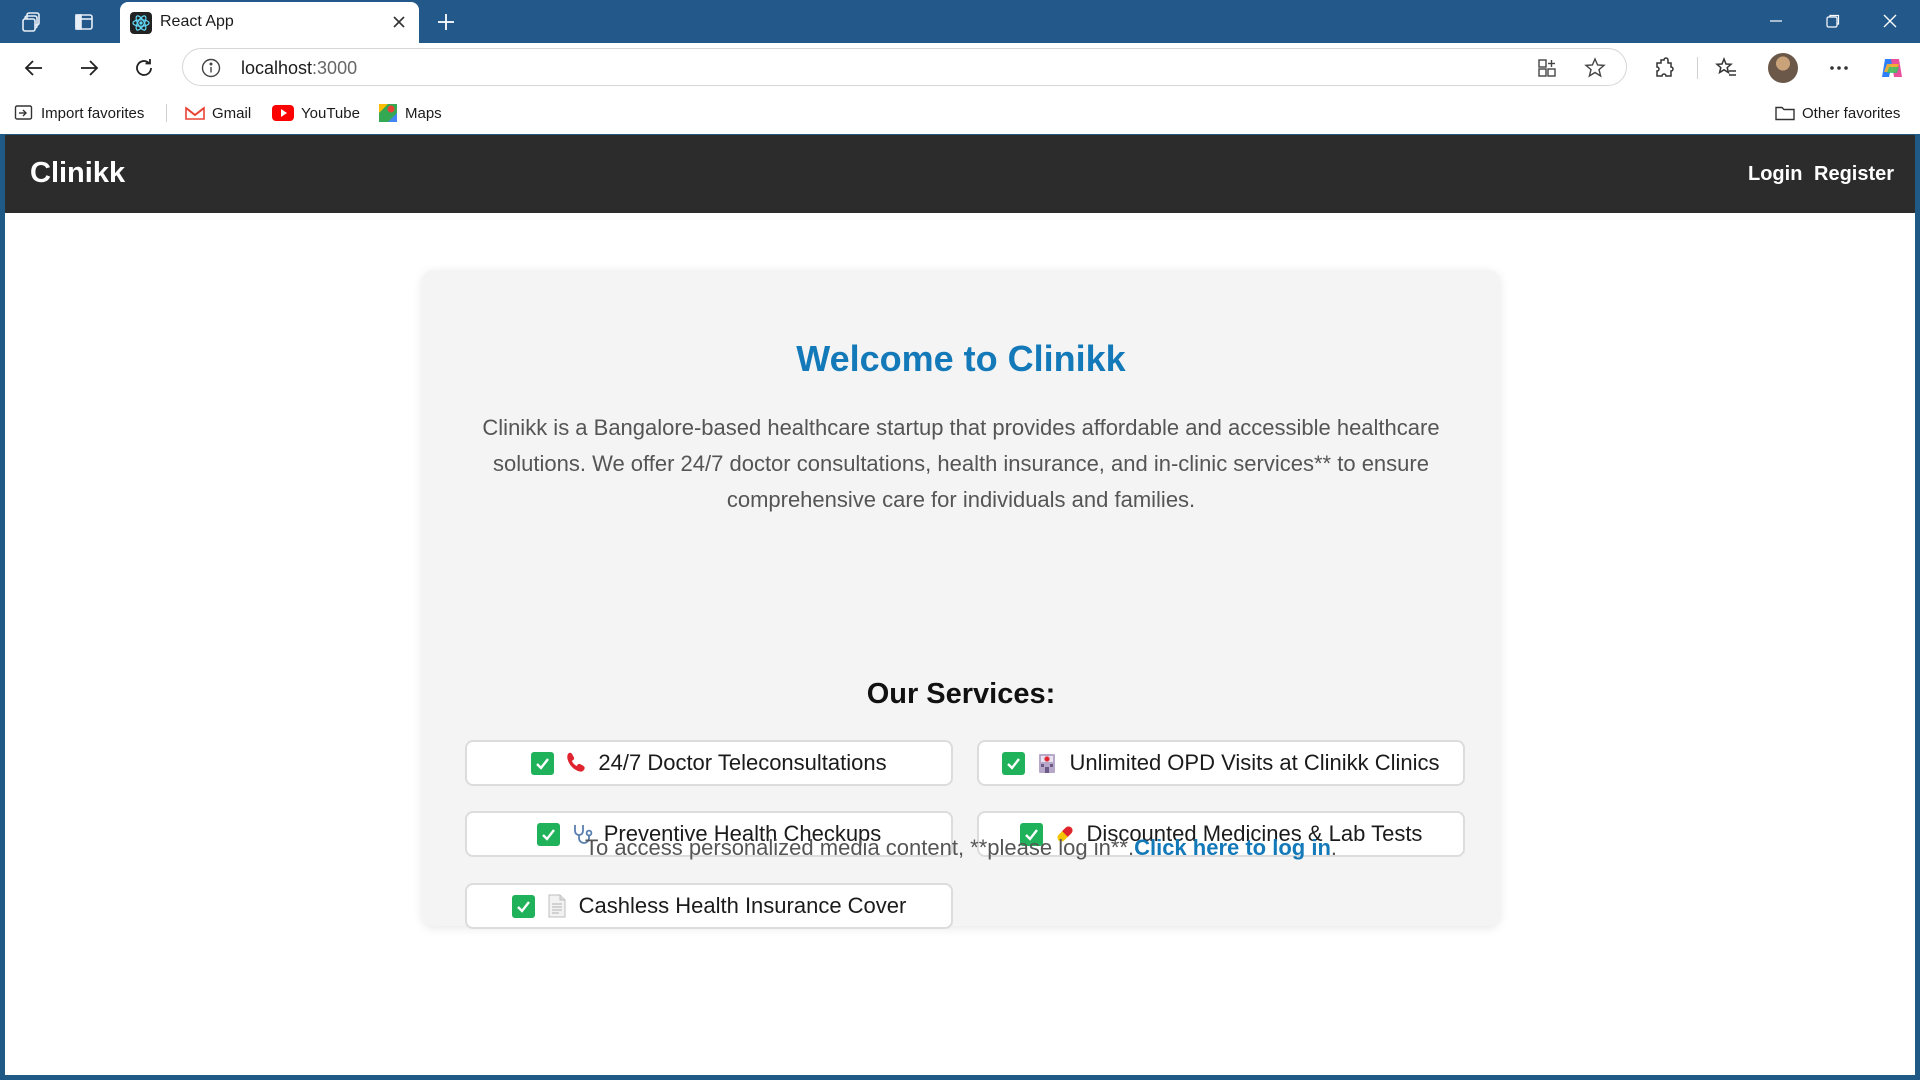  Describe the element at coordinates (1851, 113) in the screenshot. I see `other-favorites-label: Other favorites` at that location.